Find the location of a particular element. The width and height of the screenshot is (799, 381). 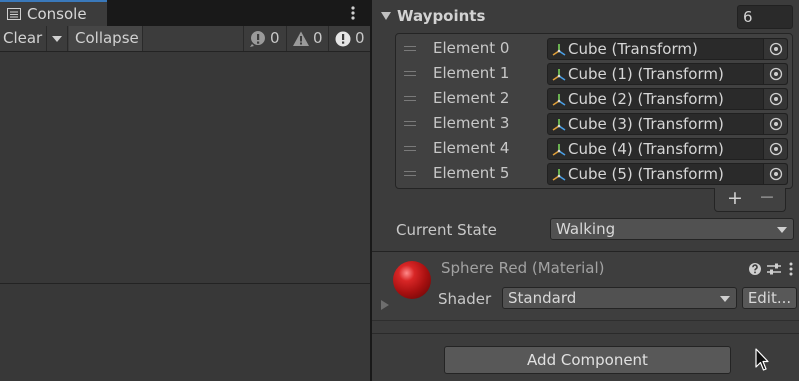

remove-element-button: − is located at coordinates (767, 197).